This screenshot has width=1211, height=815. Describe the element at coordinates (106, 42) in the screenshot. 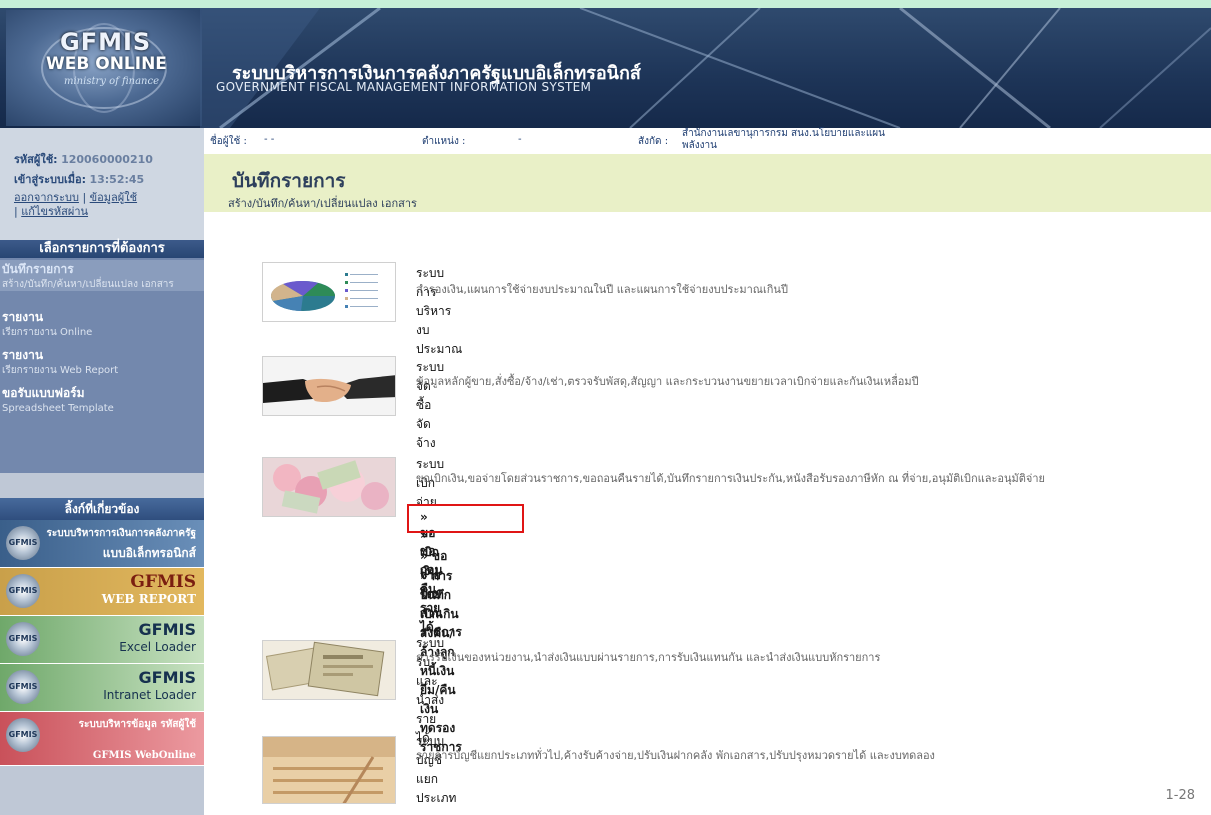

I see `logo-gfmis-text: GFMIS` at that location.